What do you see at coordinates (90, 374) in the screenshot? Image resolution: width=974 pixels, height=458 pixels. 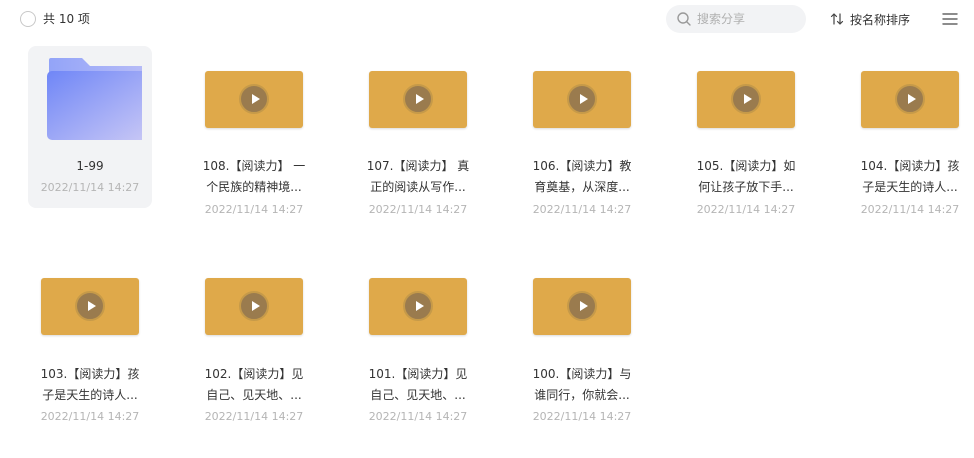 I see `file-name: 103.【阅读力】孩` at bounding box center [90, 374].